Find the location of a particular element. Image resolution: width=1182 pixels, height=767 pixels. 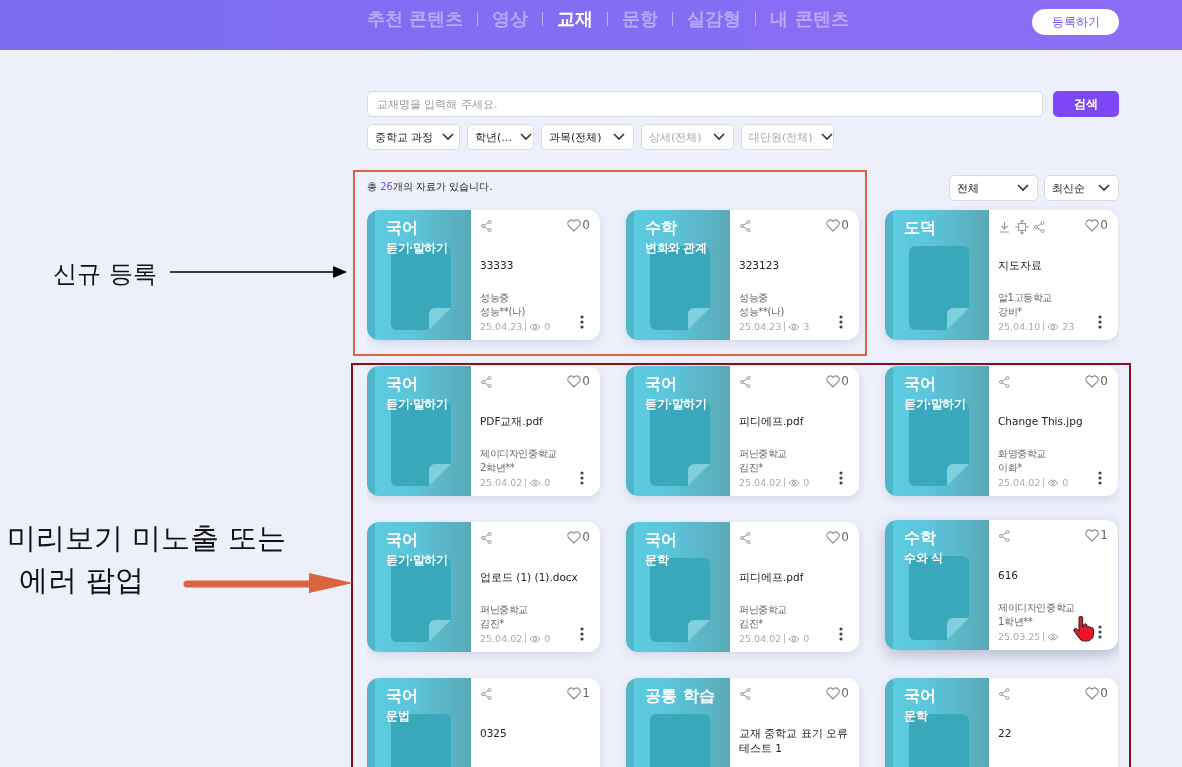

material-card: 국어 문학 0 22 is located at coordinates (1001, 722).